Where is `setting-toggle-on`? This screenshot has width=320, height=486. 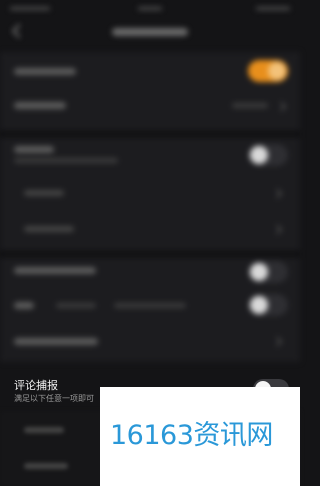
setting-toggle-on is located at coordinates (268, 71).